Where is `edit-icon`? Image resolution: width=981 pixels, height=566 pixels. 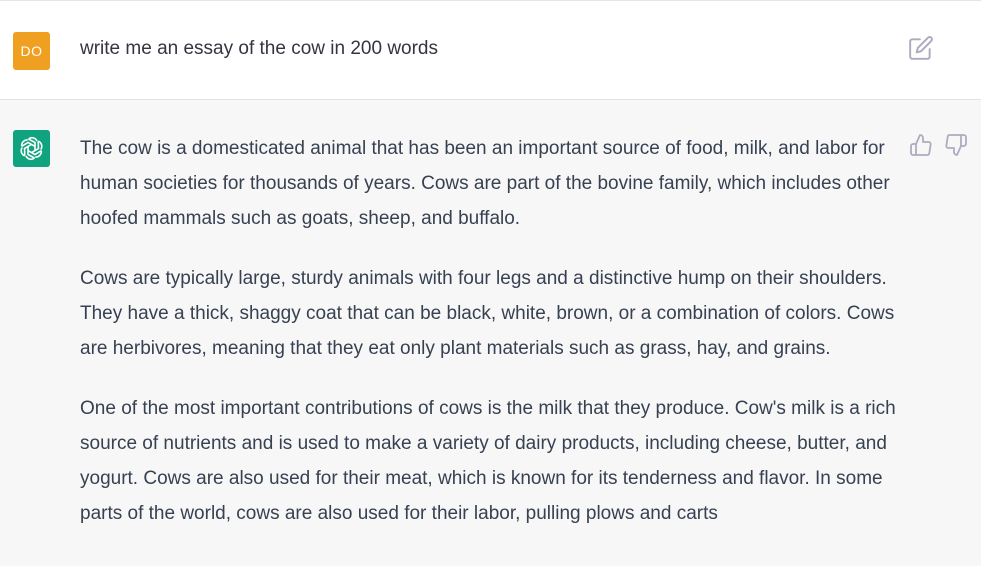 edit-icon is located at coordinates (921, 48).